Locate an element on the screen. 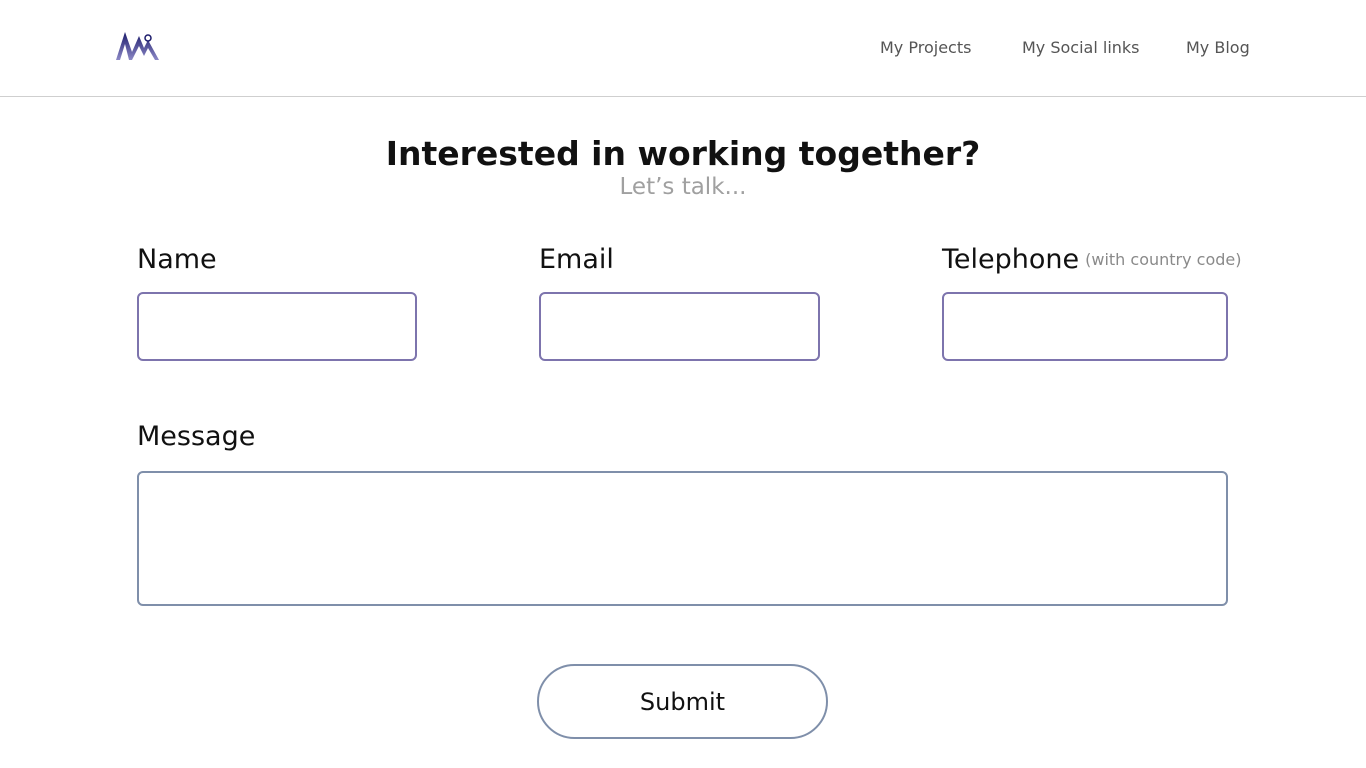 This screenshot has width=1366, height=768. telephone-label: Telephone (with country code) is located at coordinates (1092, 260).